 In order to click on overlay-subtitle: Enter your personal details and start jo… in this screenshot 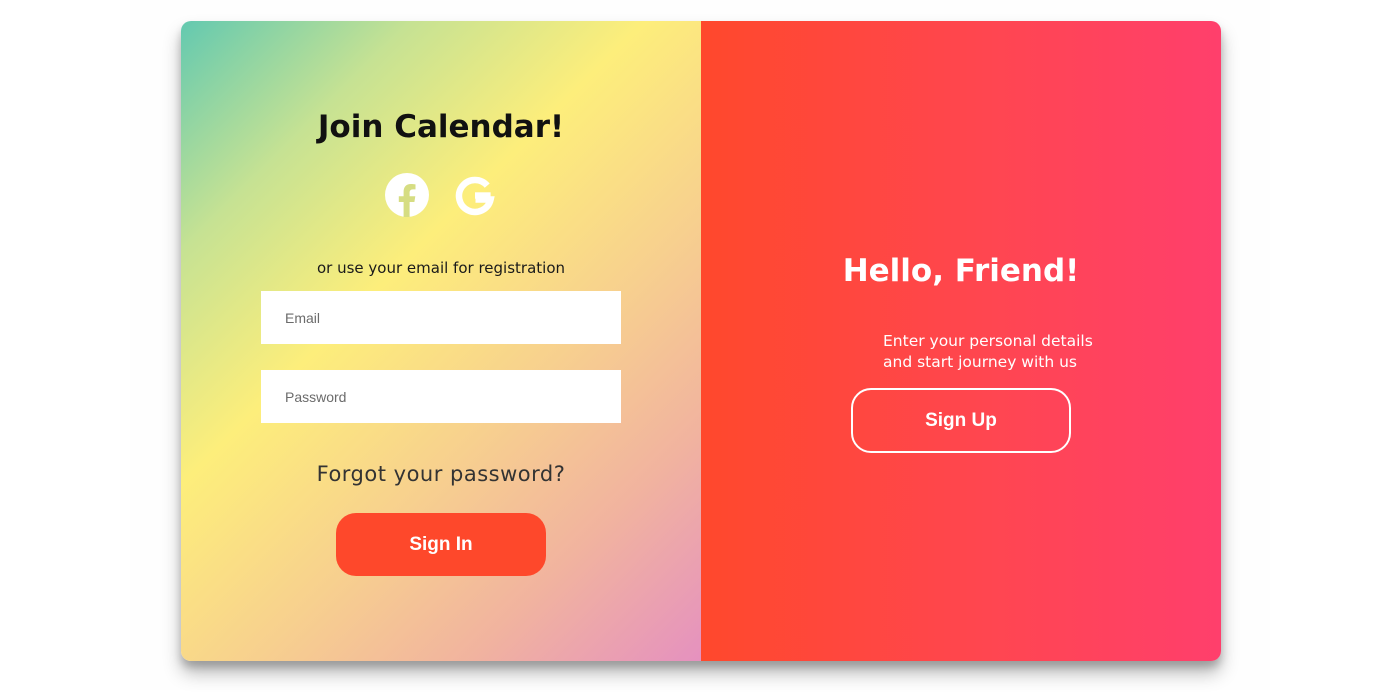, I will do `click(1013, 352)`.